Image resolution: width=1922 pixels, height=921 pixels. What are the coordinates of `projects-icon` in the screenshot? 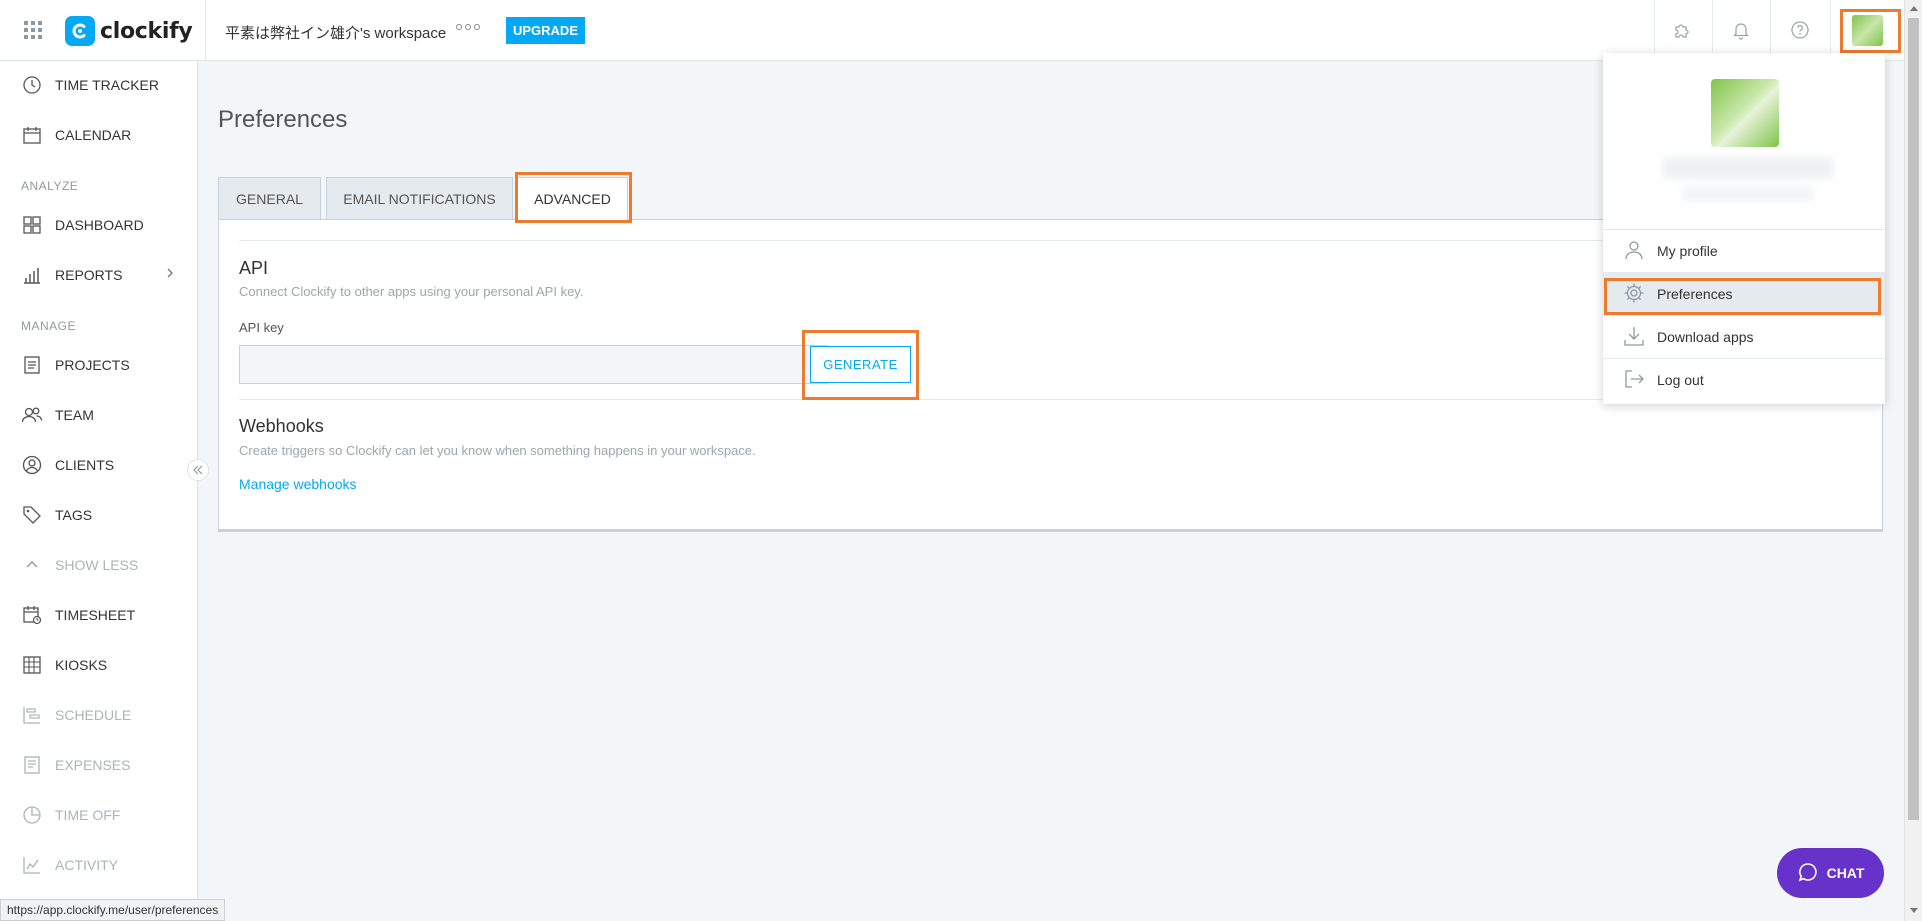 It's located at (32, 365).